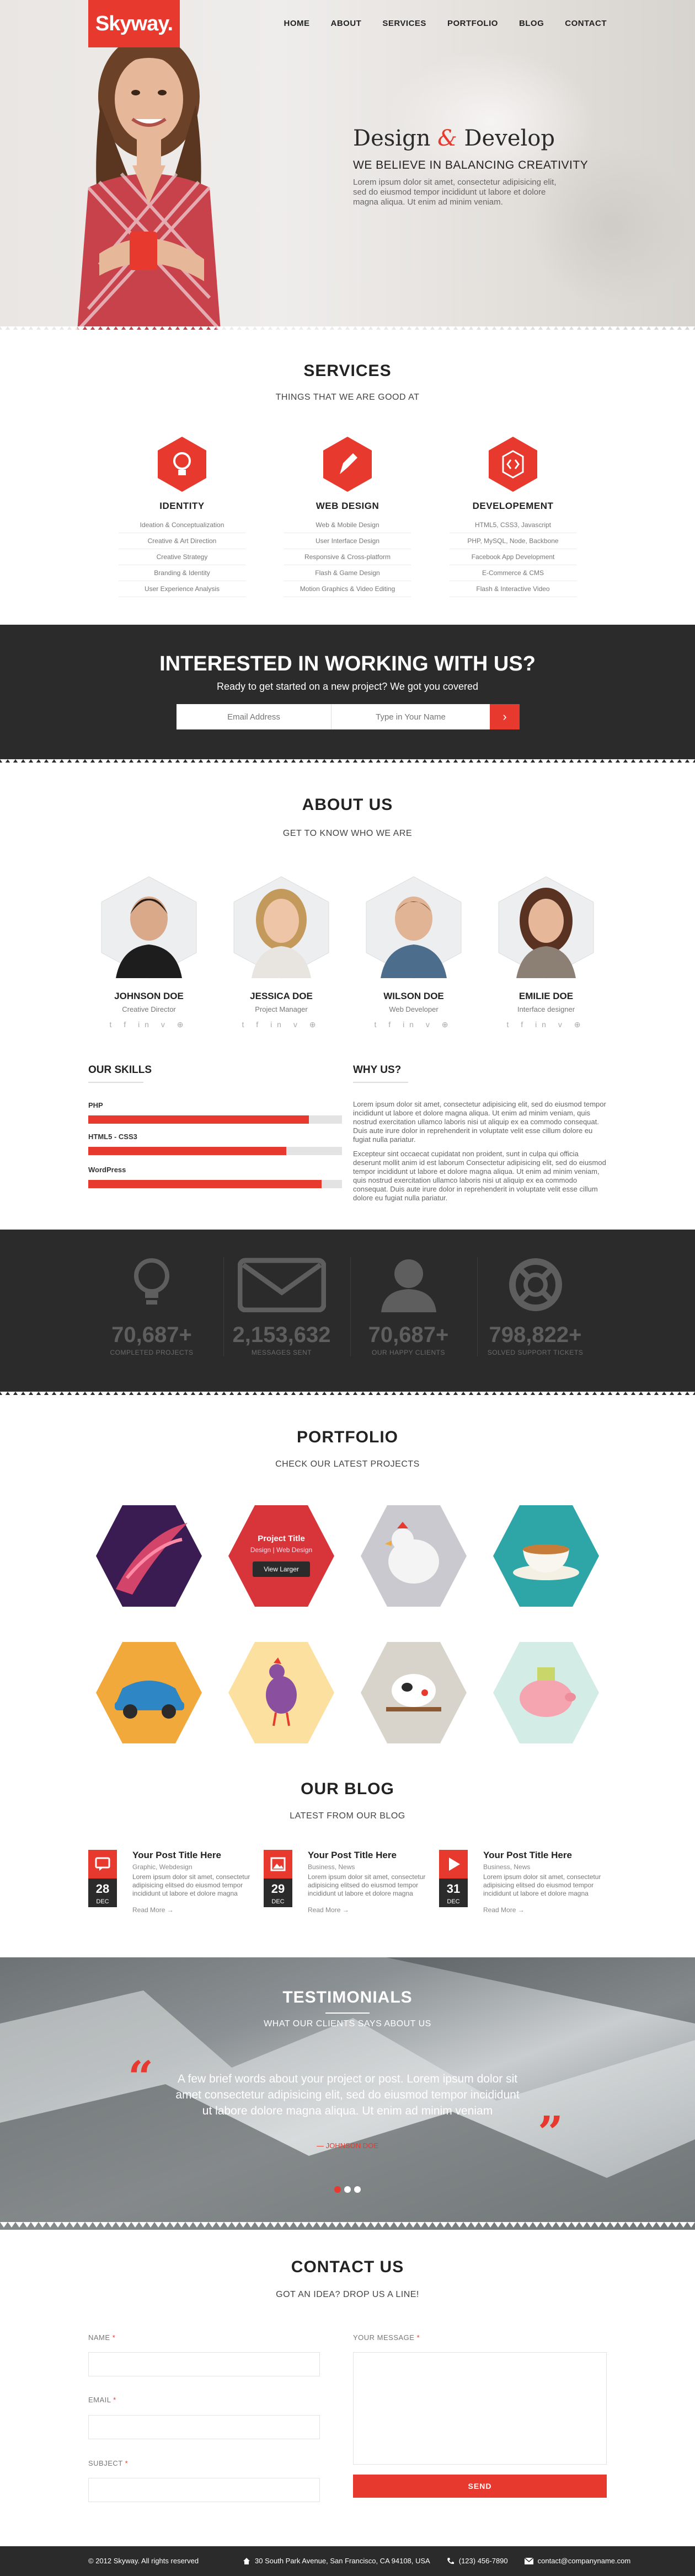 This screenshot has width=695, height=2576. What do you see at coordinates (513, 589) in the screenshot?
I see `list-item: Flash & Interactive Video` at bounding box center [513, 589].